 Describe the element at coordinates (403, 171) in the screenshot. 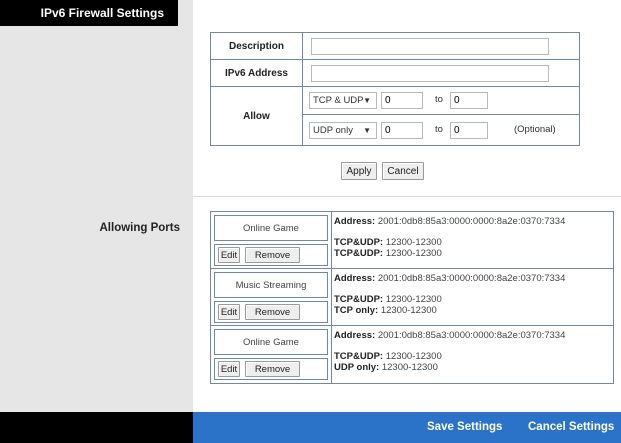

I see `cancel-button: Cancel` at that location.